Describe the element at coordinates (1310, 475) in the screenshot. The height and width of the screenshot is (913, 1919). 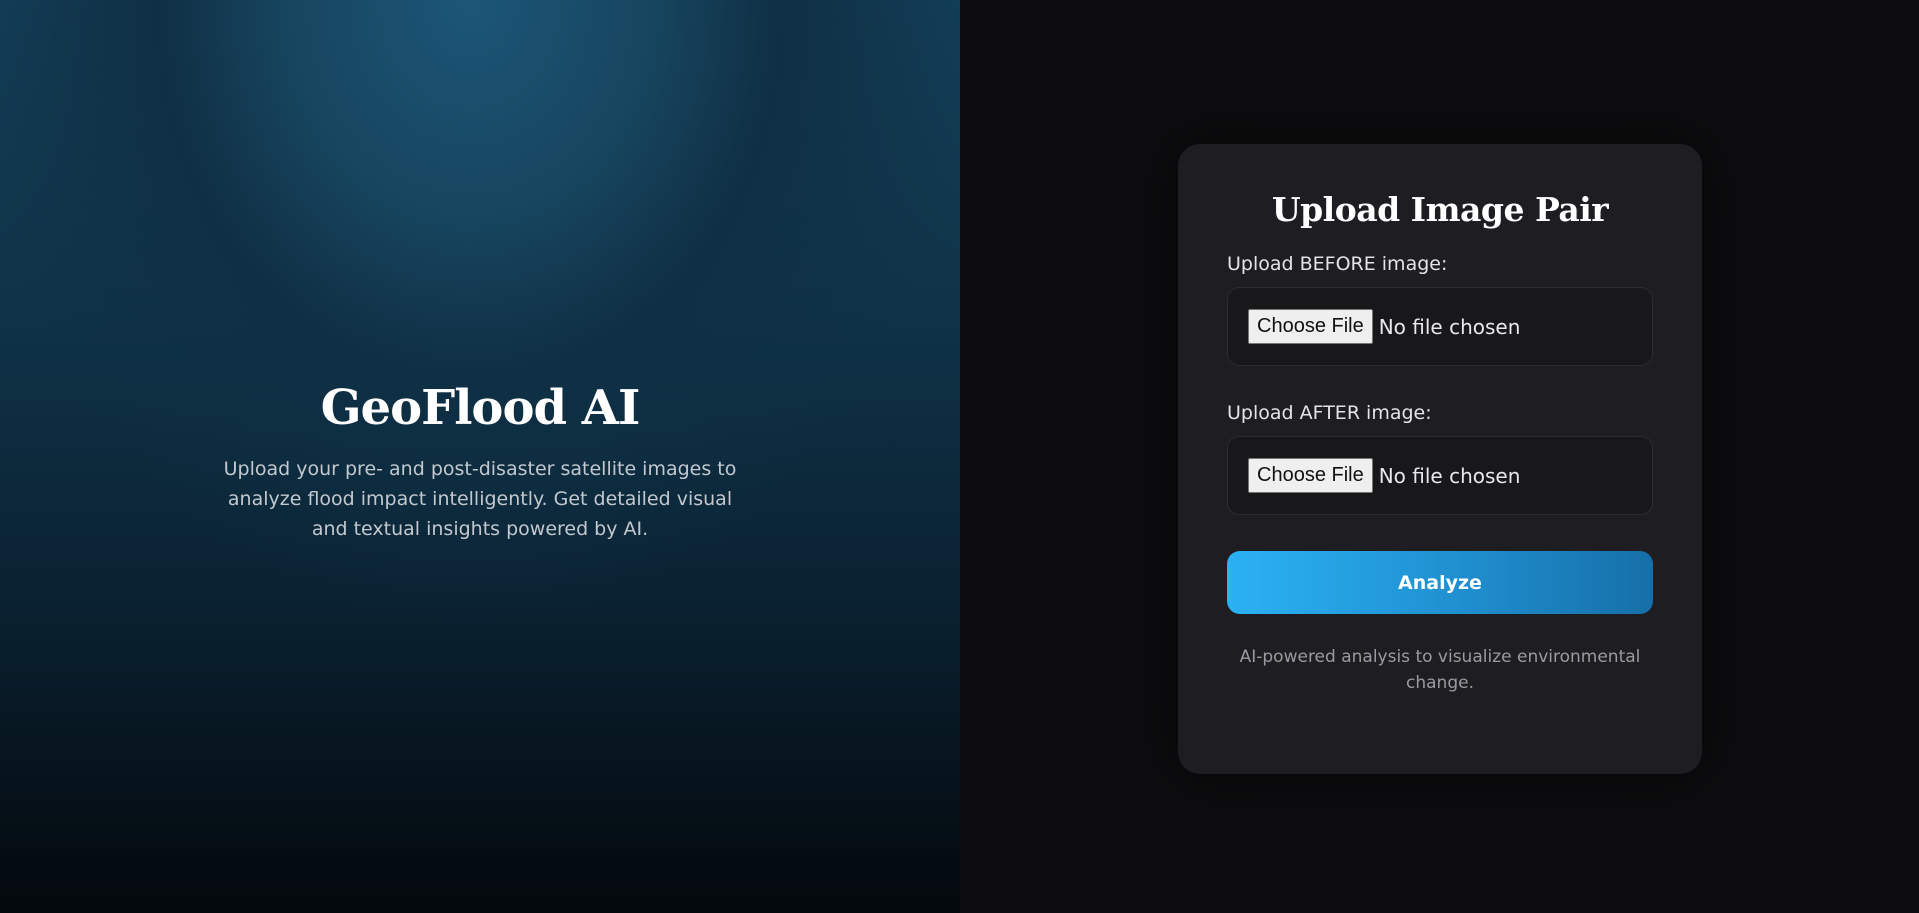
I see `after-choose-file-button: Choose File` at that location.